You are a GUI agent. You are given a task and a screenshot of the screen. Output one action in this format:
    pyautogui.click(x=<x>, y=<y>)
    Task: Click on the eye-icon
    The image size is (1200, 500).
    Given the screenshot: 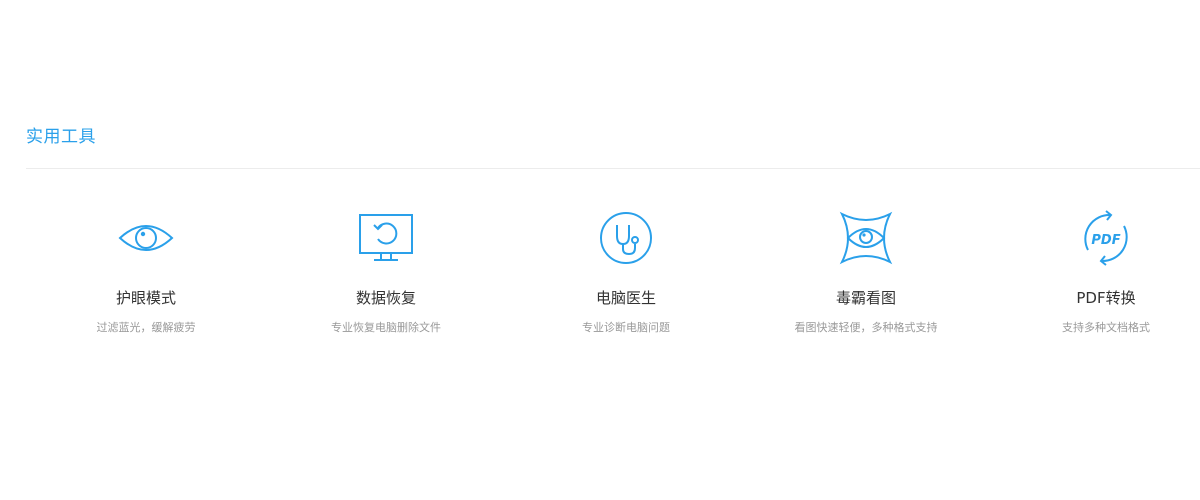 What is the action you would take?
    pyautogui.click(x=146, y=238)
    